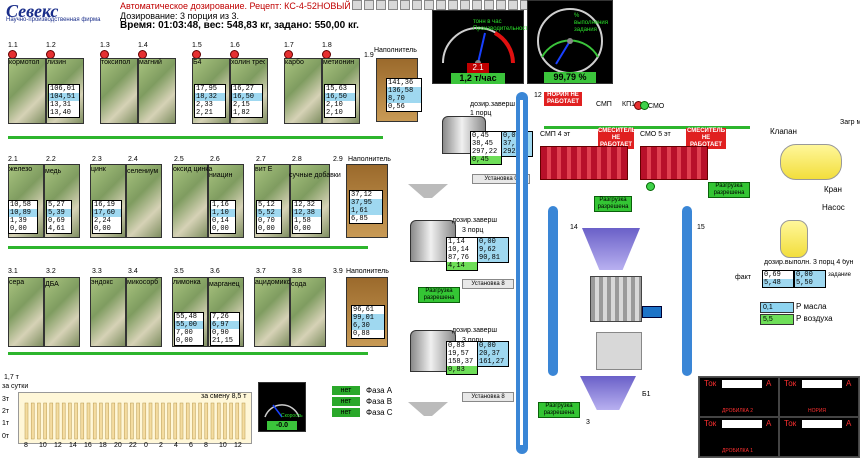 The width and height of the screenshot is (861, 458). What do you see at coordinates (811, 162) in the screenshot?
I see `oil-tank` at bounding box center [811, 162].